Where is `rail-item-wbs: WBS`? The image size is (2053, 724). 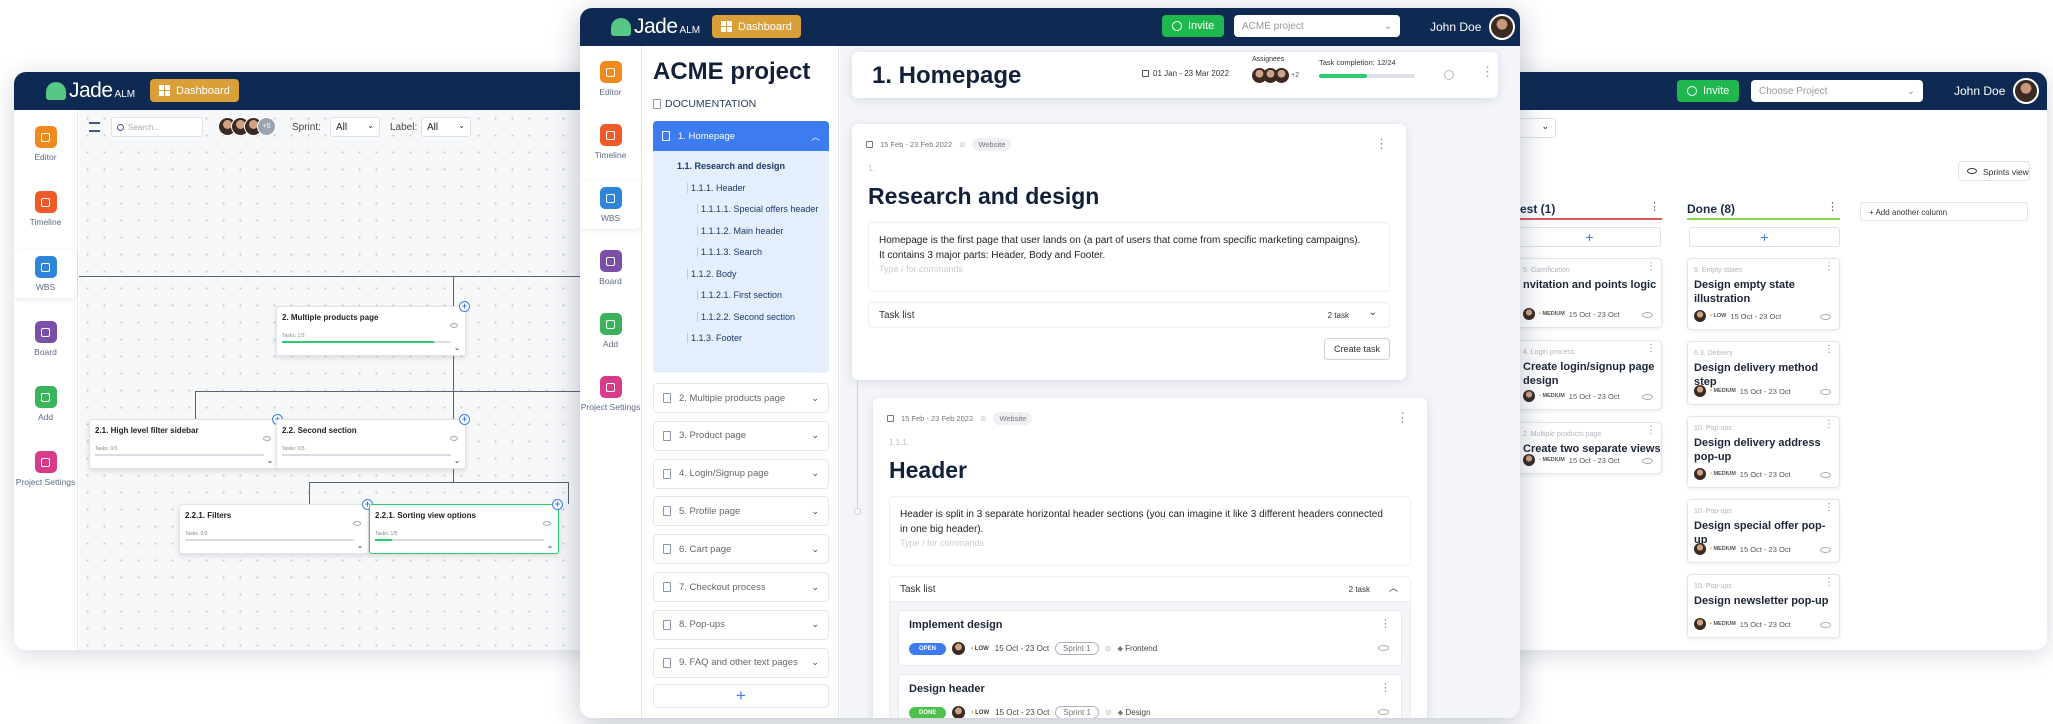 rail-item-wbs: WBS is located at coordinates (45, 274).